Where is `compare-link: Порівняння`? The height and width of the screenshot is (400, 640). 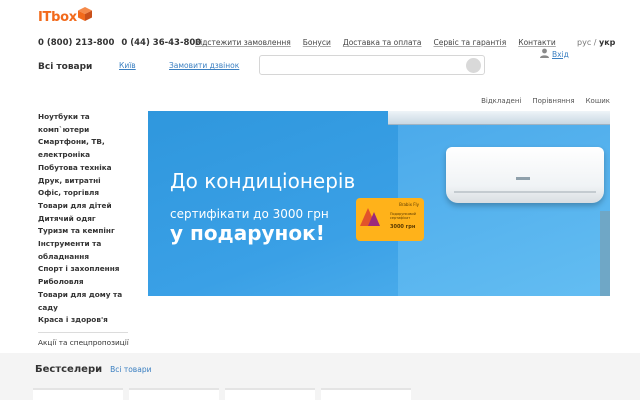 compare-link: Порівняння is located at coordinates (553, 101).